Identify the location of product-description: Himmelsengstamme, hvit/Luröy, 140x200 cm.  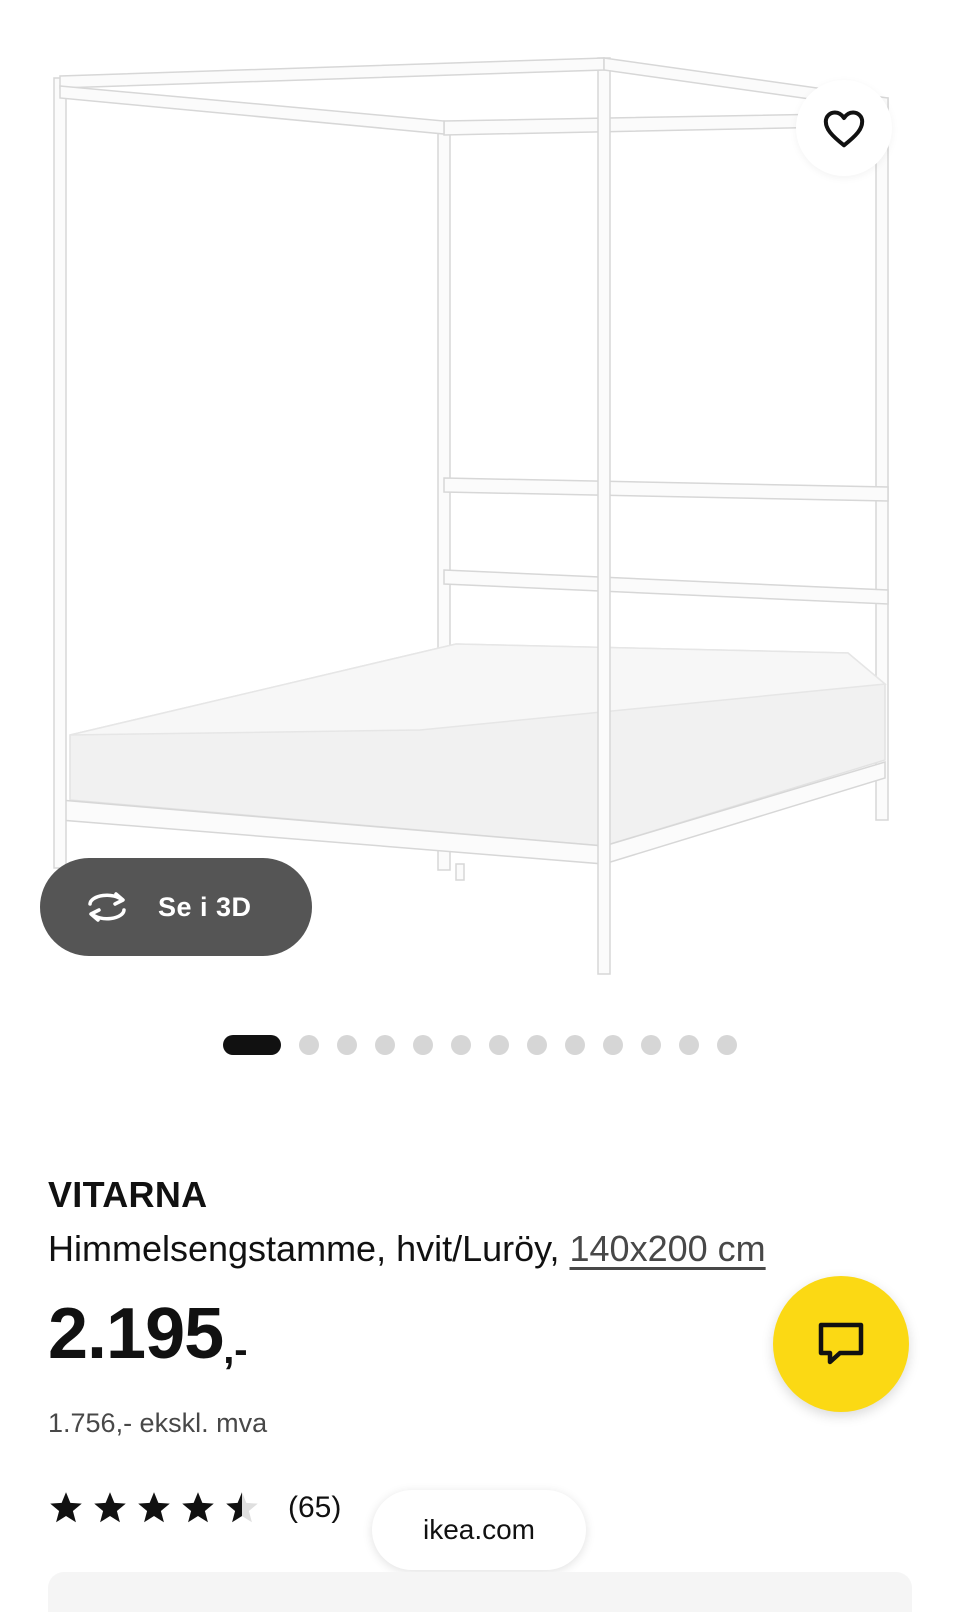
(488, 1249).